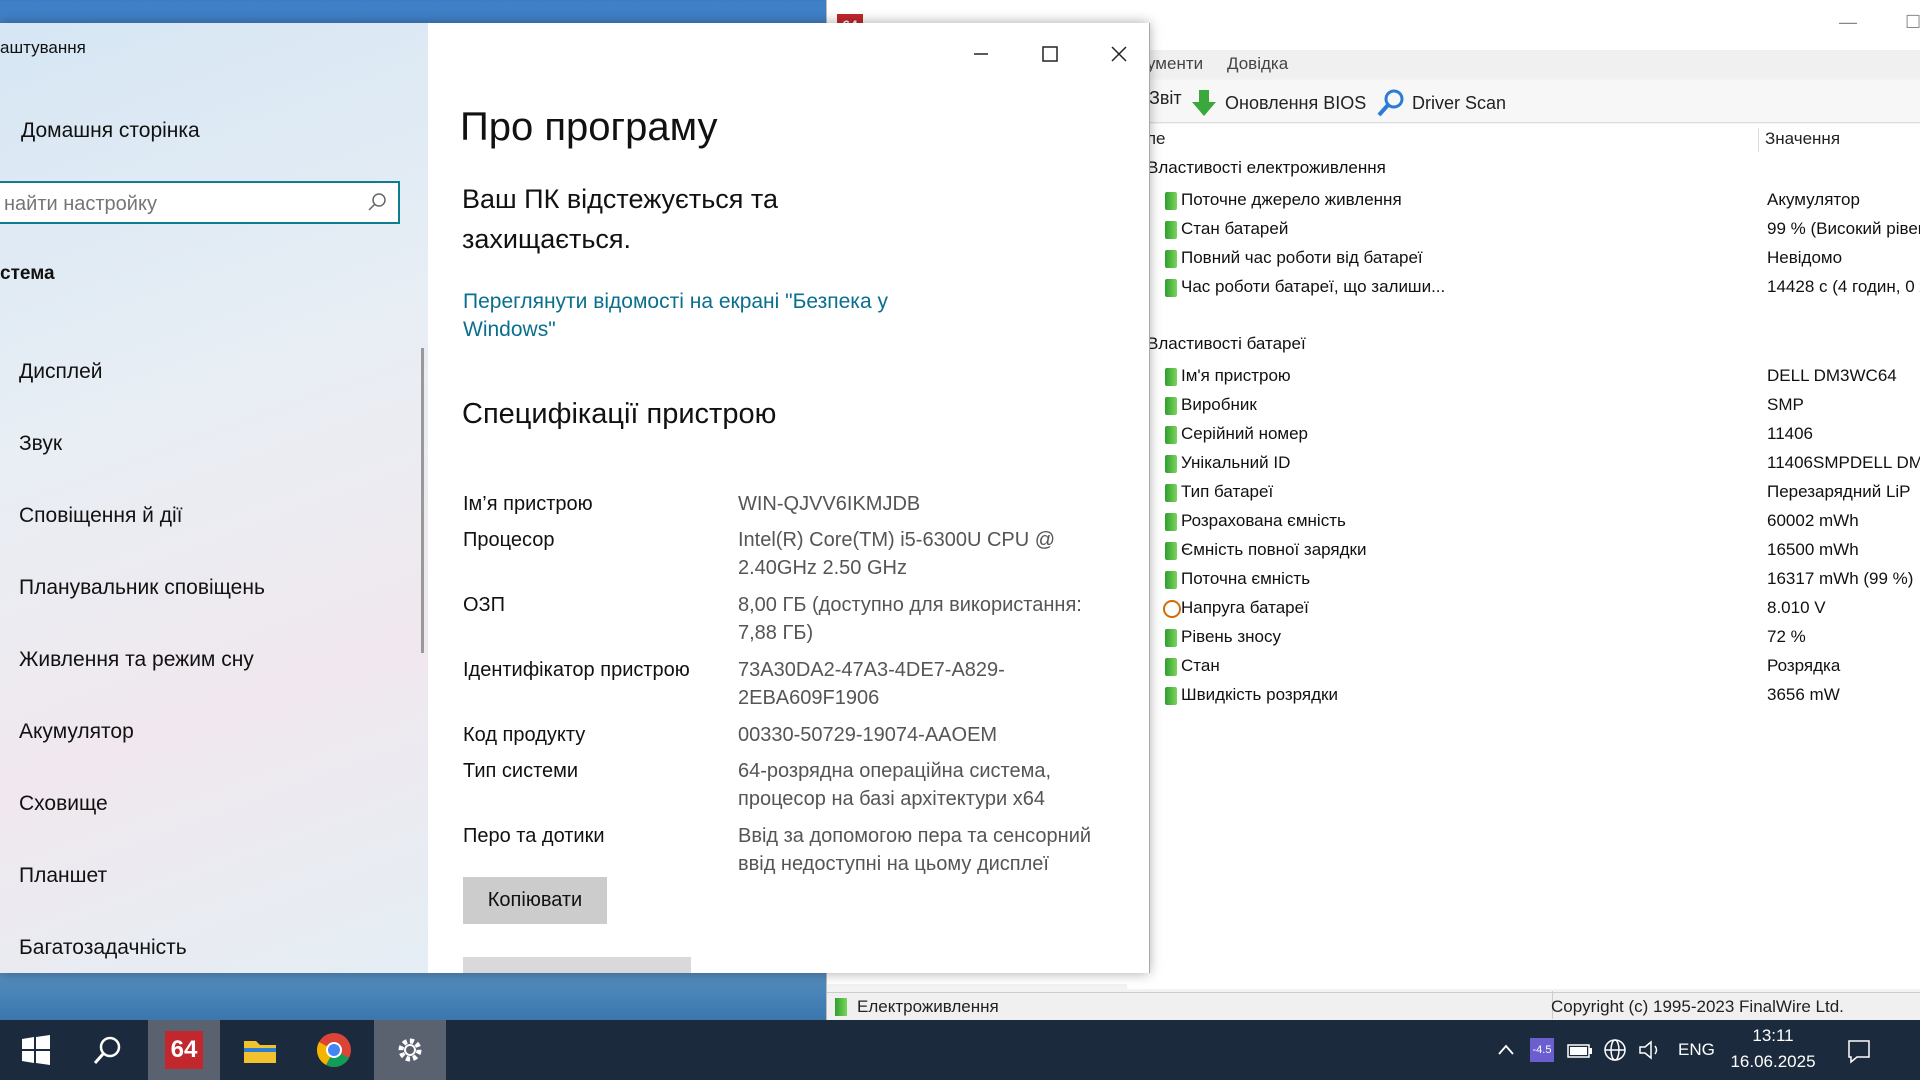  I want to click on settings-search, so click(200, 202).